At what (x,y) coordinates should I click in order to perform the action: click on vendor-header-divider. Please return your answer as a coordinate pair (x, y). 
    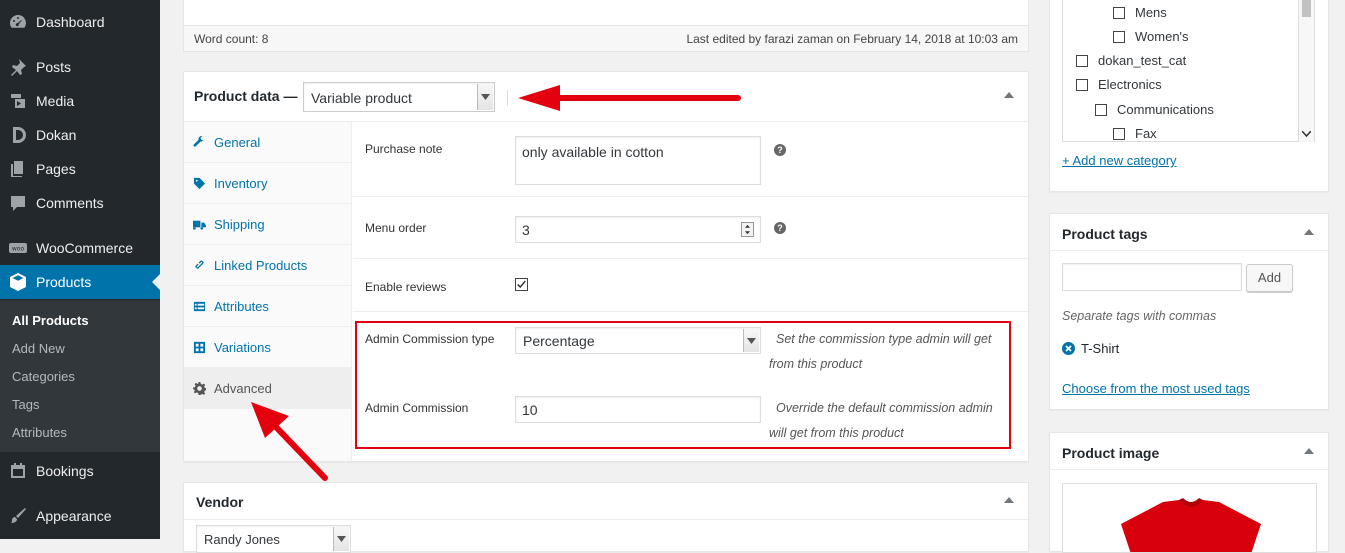
    Looking at the image, I should click on (606, 519).